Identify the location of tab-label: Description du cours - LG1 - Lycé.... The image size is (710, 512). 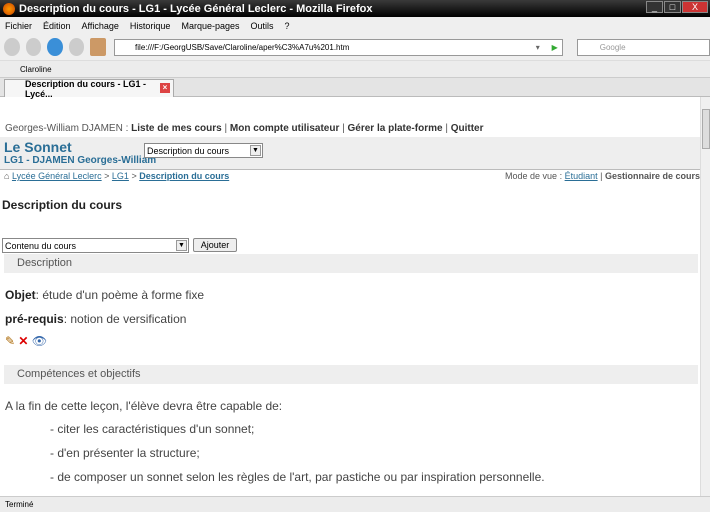
(86, 88).